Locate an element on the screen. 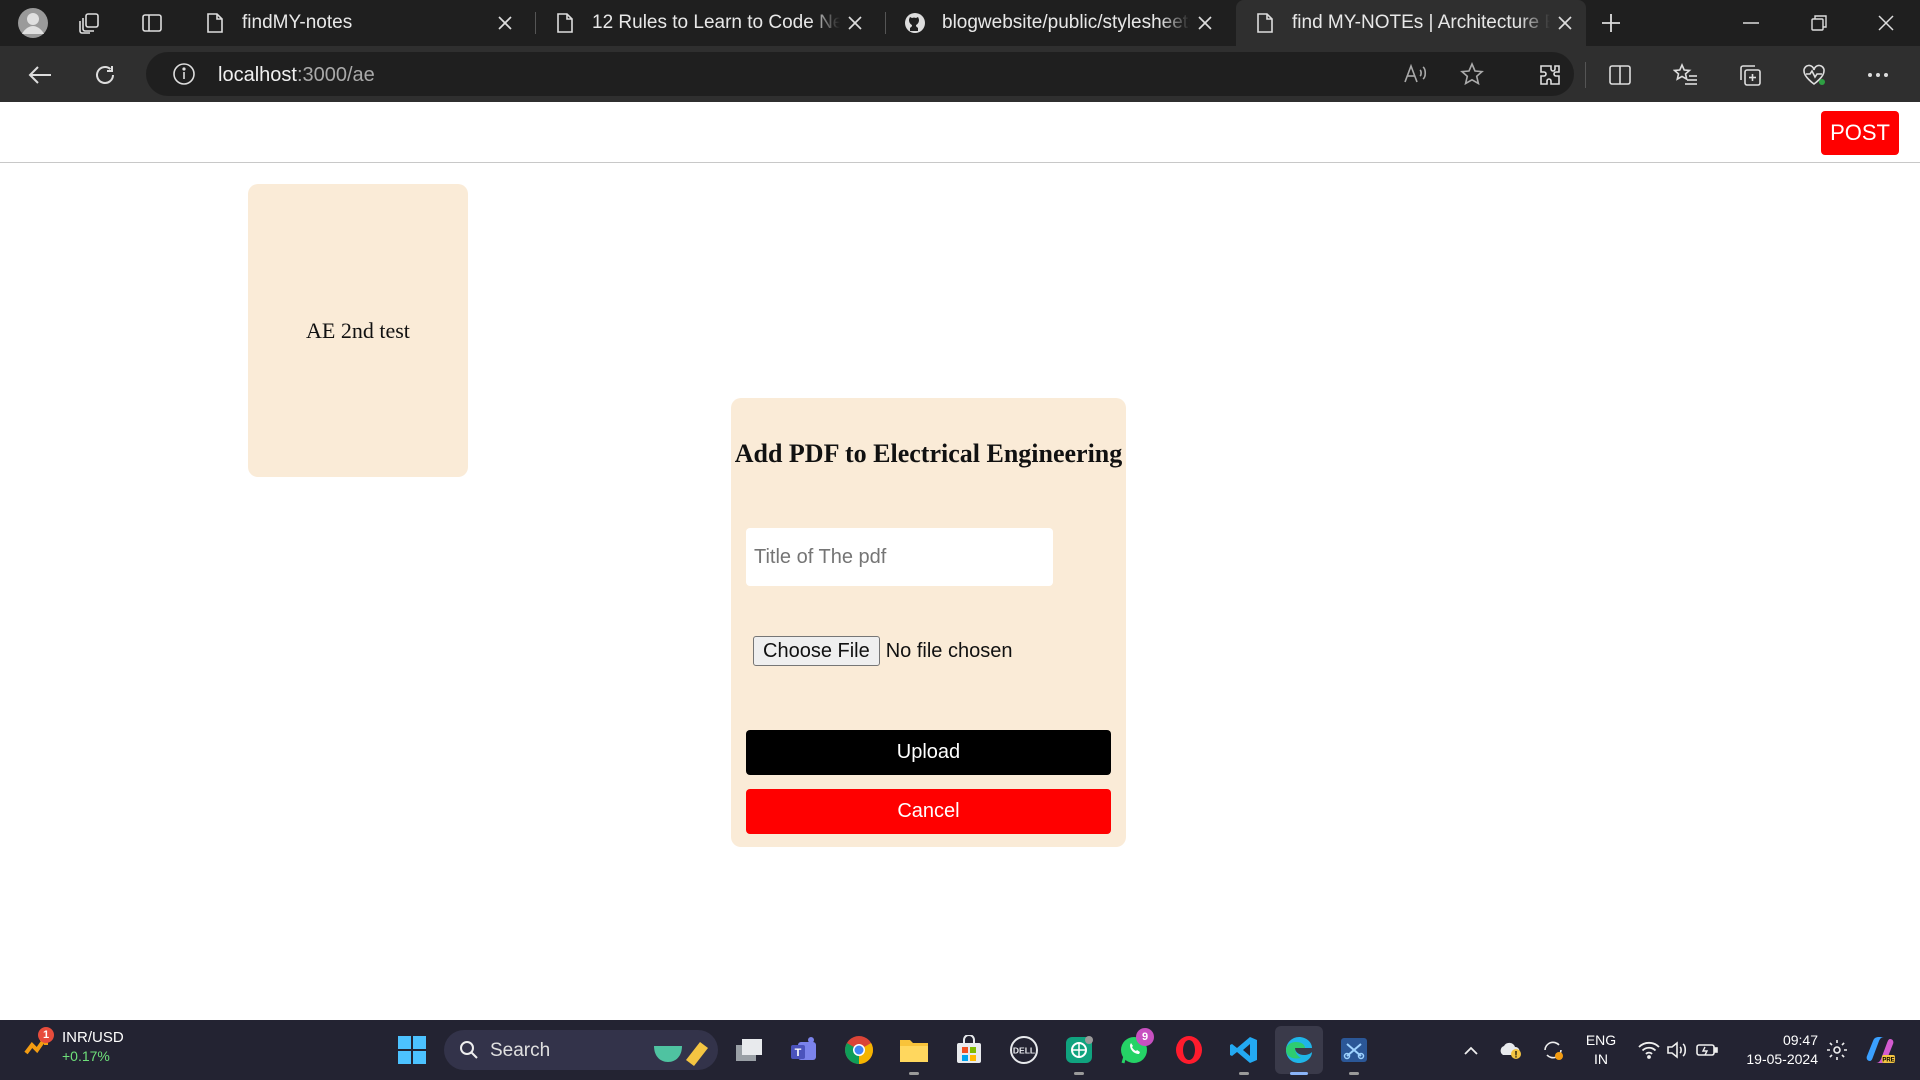 Image resolution: width=1920 pixels, height=1080 pixels. cancel-button: Cancel is located at coordinates (928, 811).